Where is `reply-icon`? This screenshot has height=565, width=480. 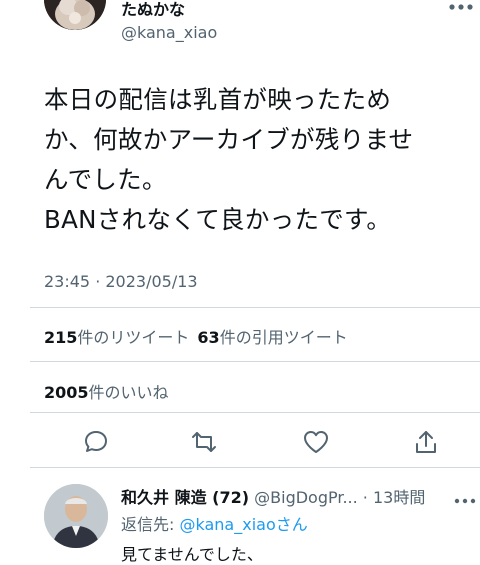 reply-icon is located at coordinates (96, 442).